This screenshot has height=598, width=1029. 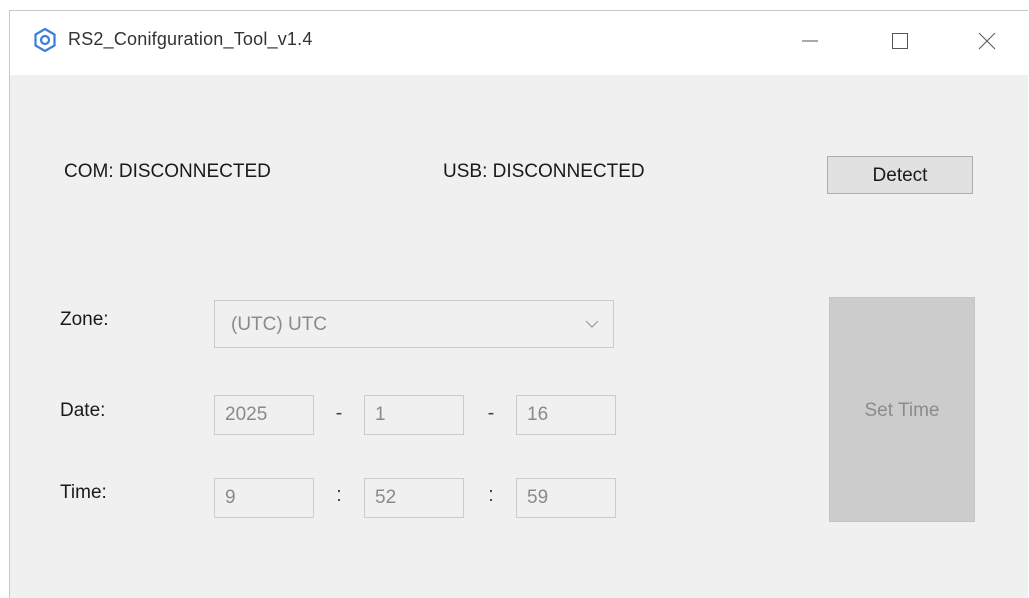 I want to click on app-gear-icon, so click(x=45, y=40).